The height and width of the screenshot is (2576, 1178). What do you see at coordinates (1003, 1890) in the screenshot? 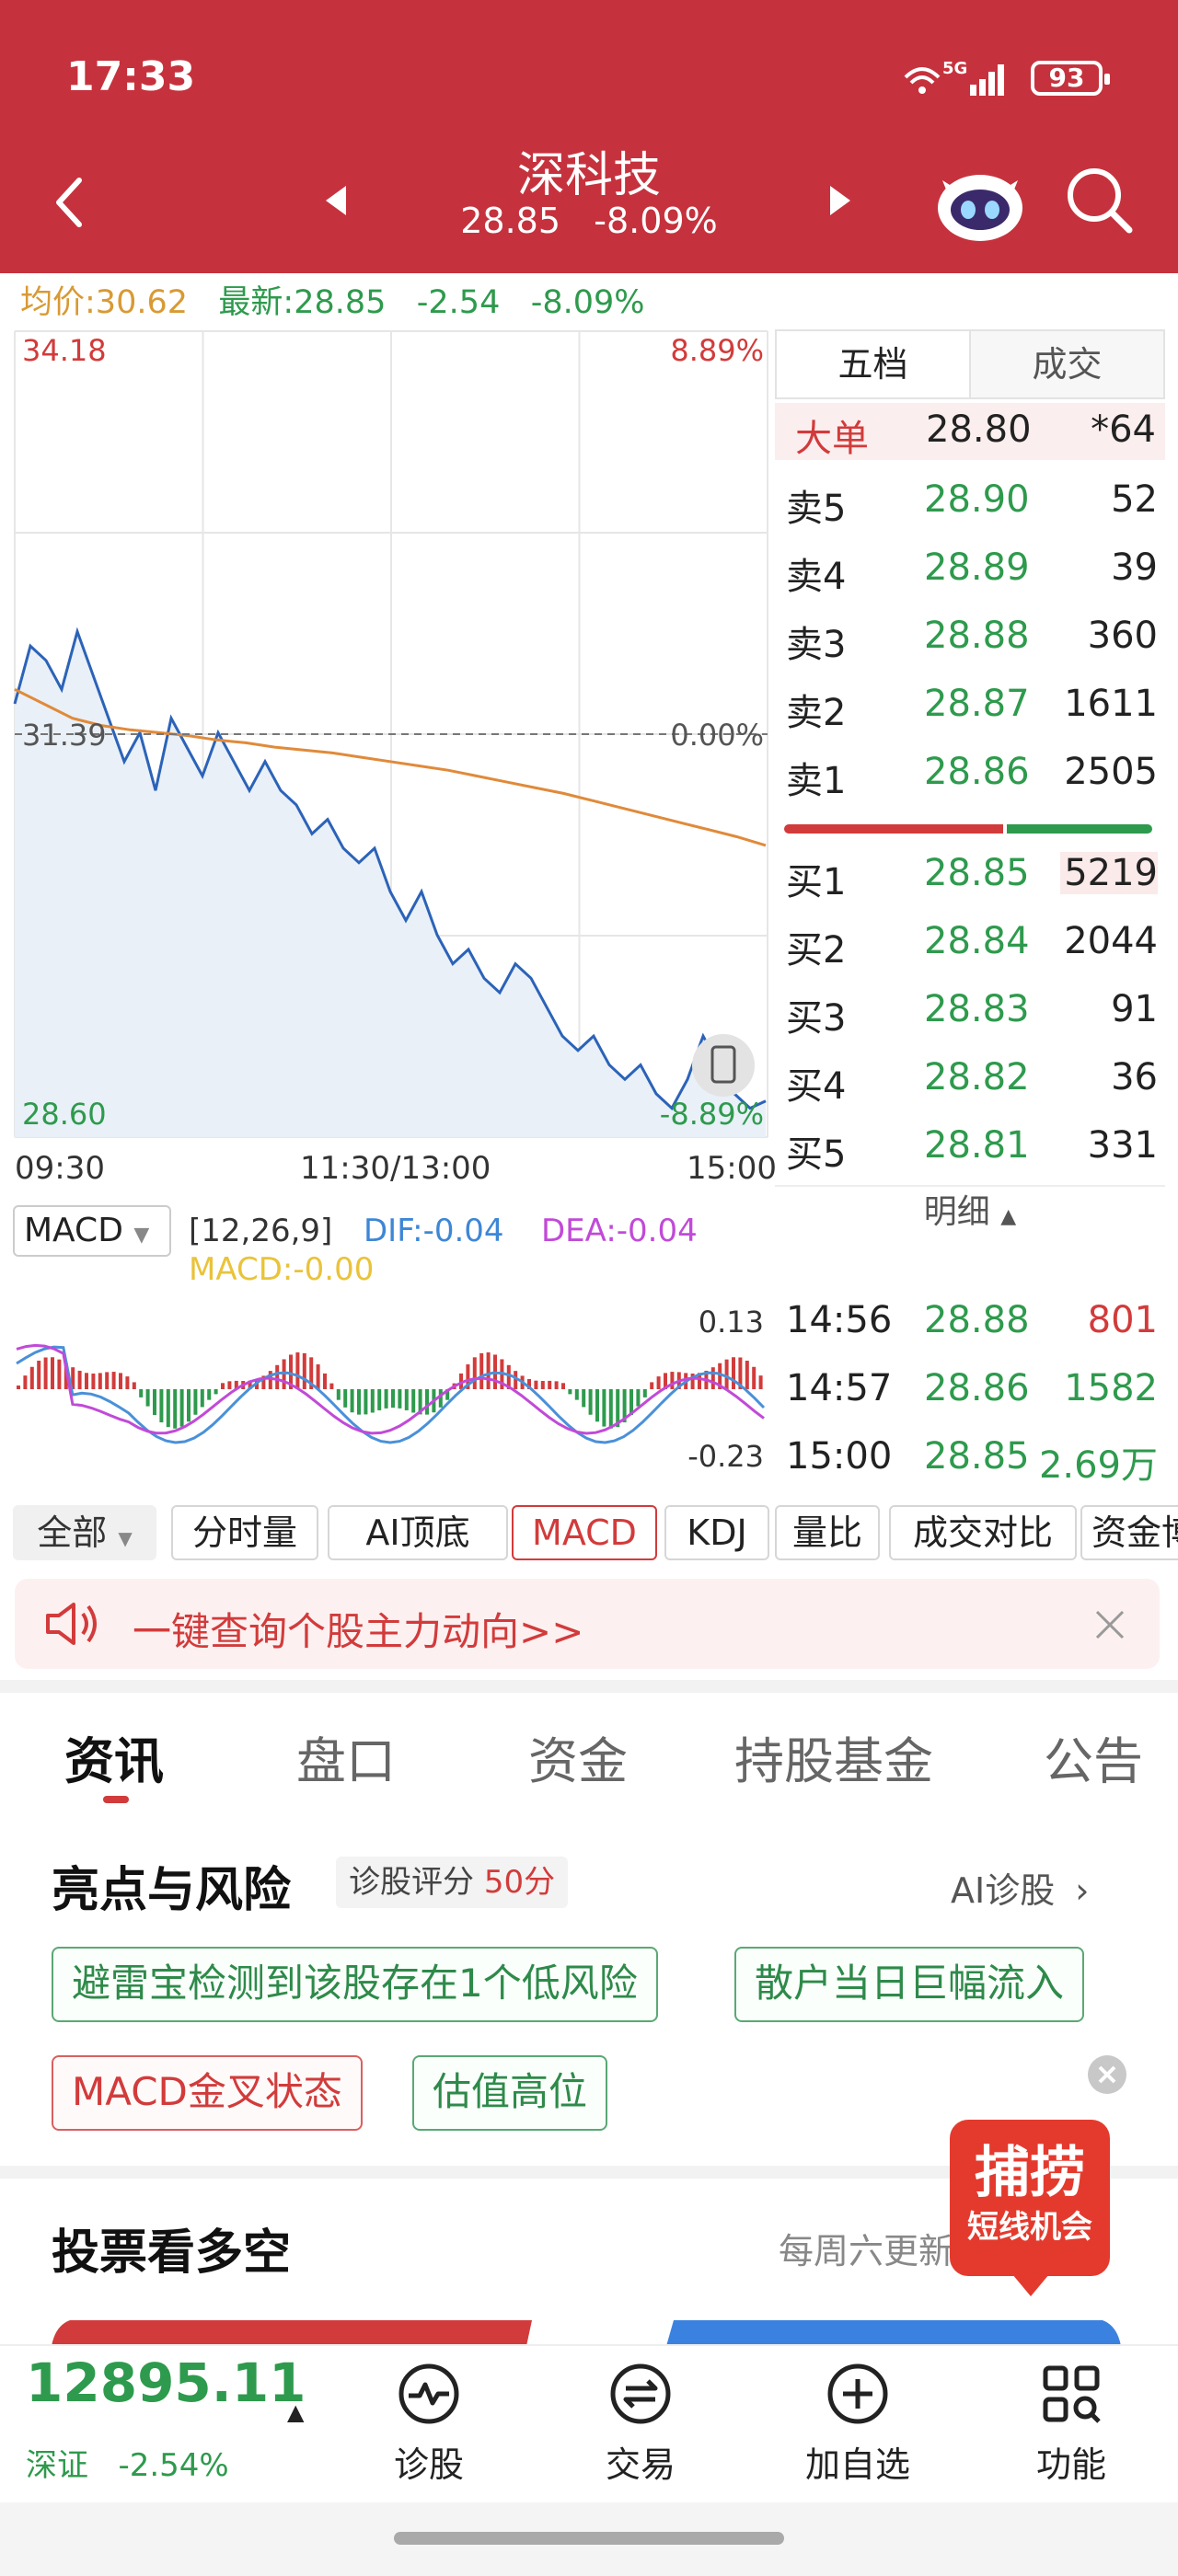
I see `ai-diagnose-label: AI诊股` at bounding box center [1003, 1890].